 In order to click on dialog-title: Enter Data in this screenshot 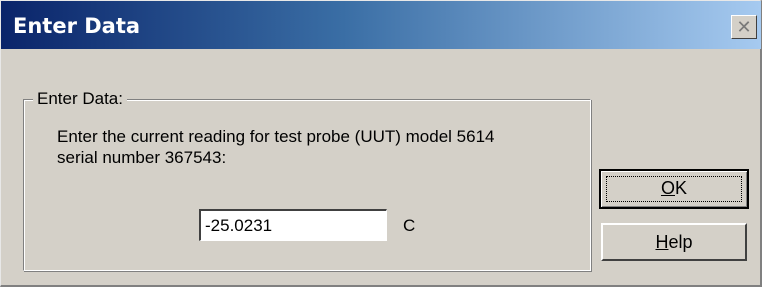, I will do `click(77, 26)`.